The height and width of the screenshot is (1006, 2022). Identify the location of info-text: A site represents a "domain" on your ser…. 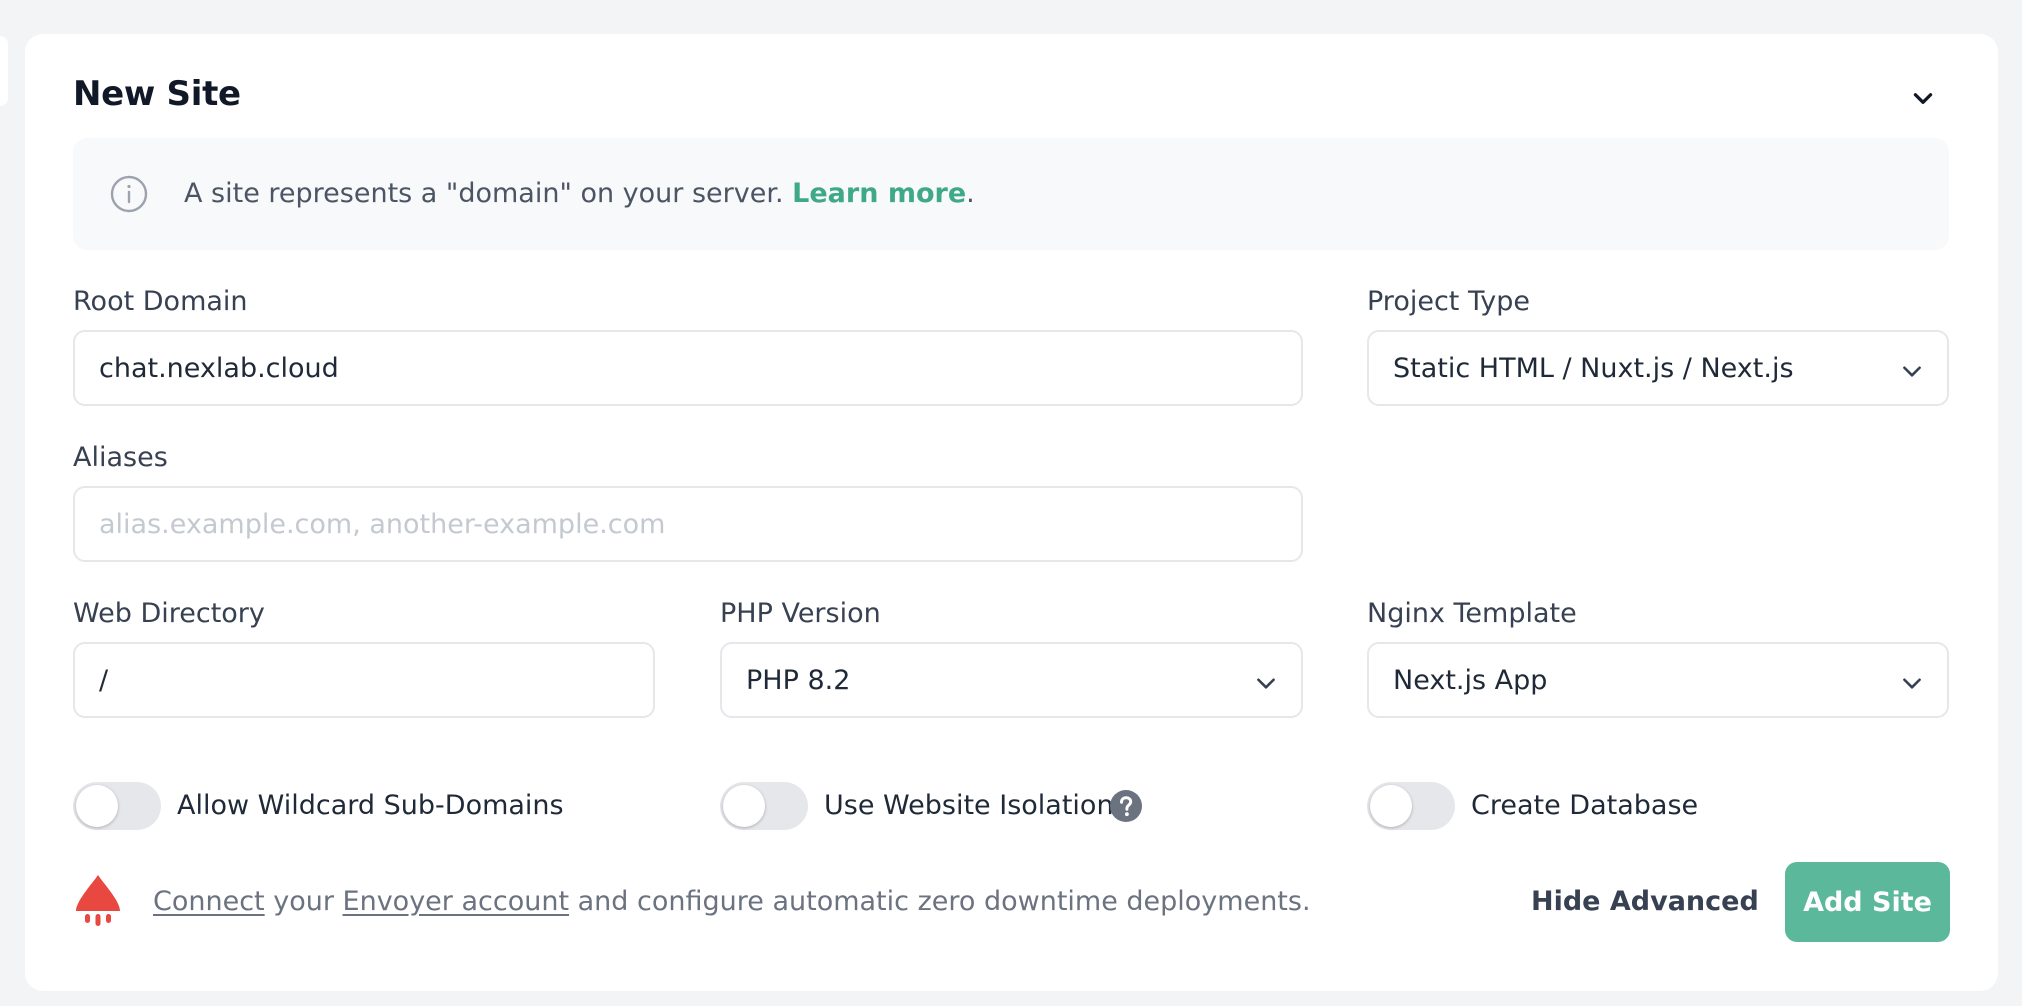
(579, 193).